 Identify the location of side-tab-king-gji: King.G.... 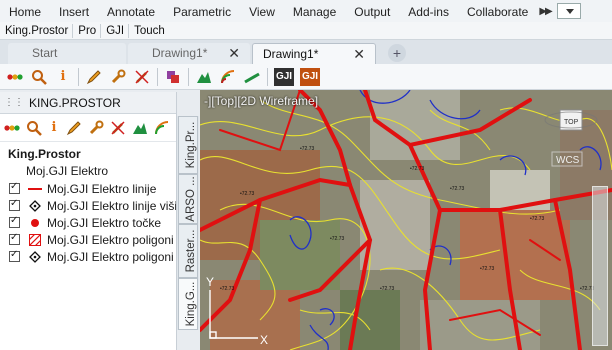
(188, 304).